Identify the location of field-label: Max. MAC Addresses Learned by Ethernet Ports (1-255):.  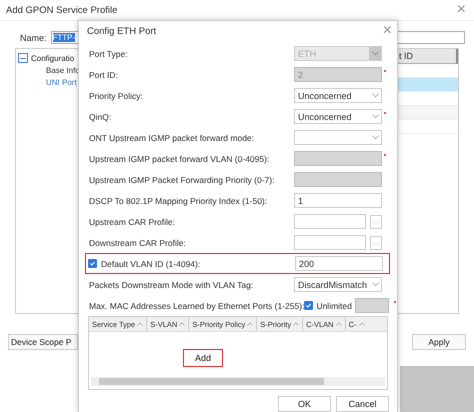
(196, 305).